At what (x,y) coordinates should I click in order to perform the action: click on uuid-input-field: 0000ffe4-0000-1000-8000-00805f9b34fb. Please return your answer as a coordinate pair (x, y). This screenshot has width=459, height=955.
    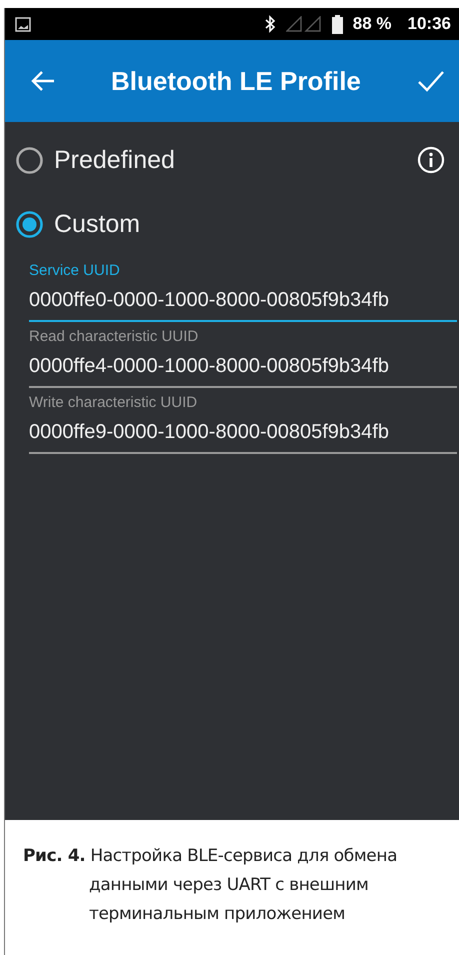
    Looking at the image, I should click on (243, 371).